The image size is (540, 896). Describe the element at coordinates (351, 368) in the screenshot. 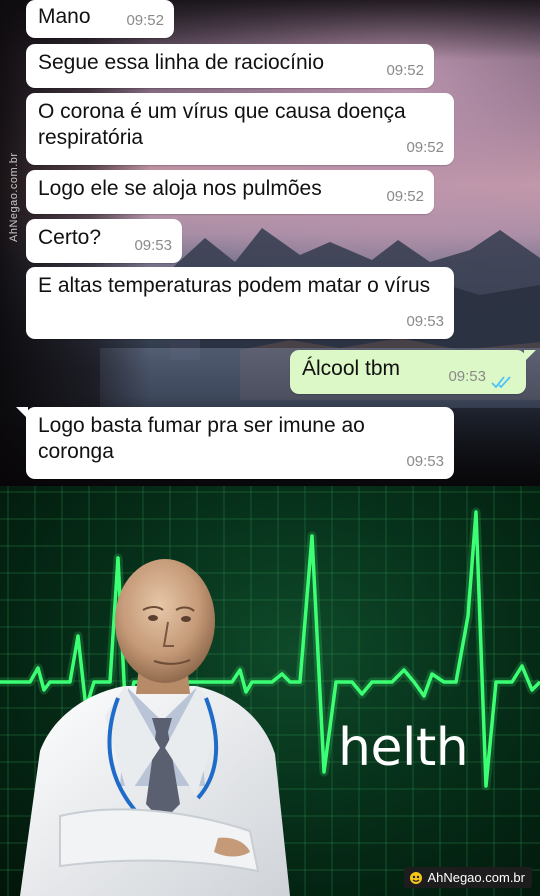

I see `message-text: Álcool tbm` at that location.